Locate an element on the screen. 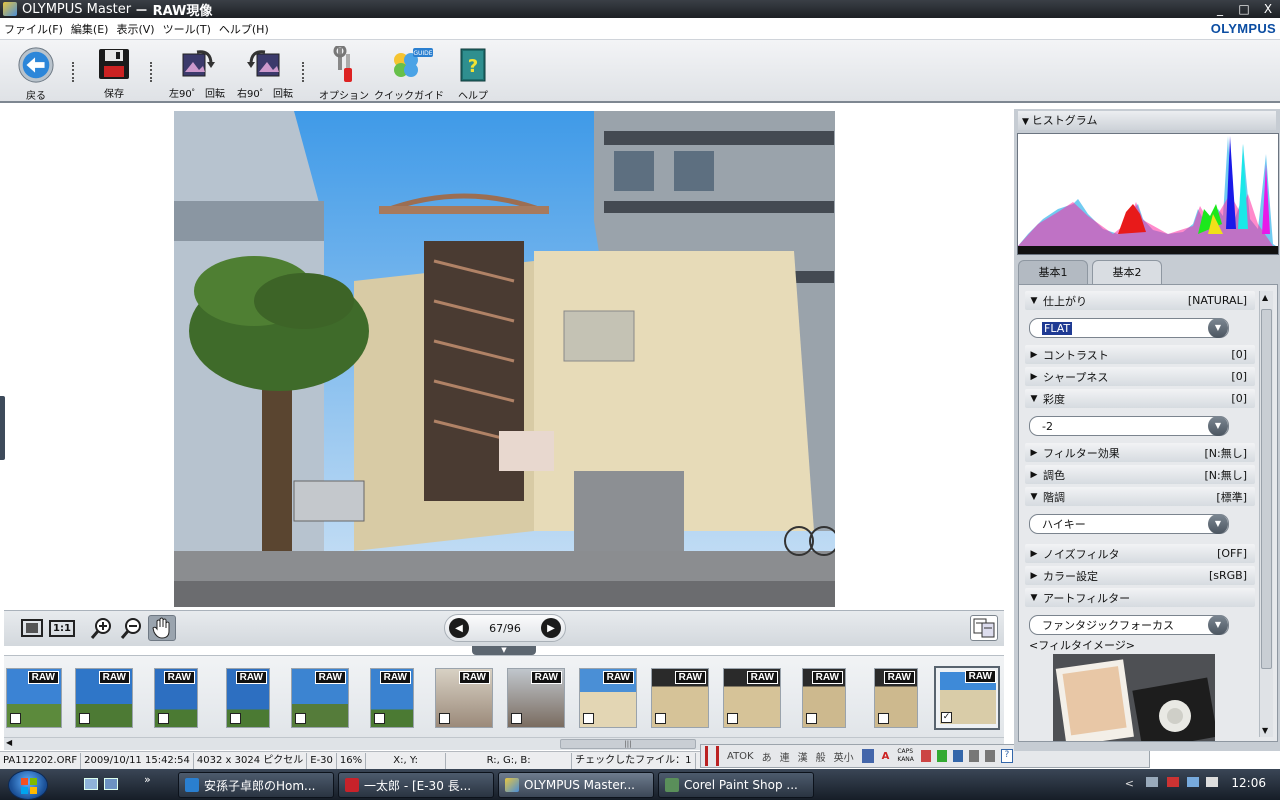 The width and height of the screenshot is (1280, 800). gradation-select: ハイキー ▼ is located at coordinates (1129, 524).